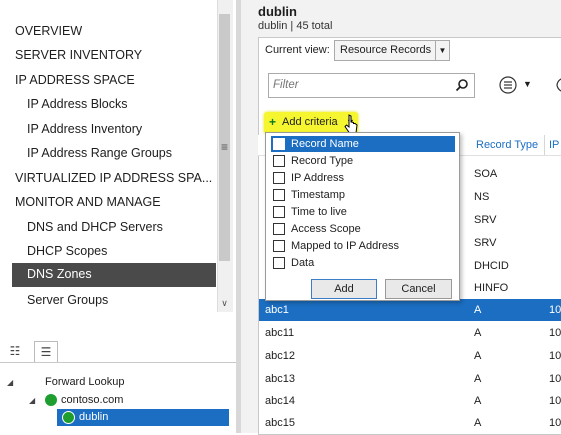 The image size is (561, 435). What do you see at coordinates (118, 351) in the screenshot?
I see `tree-view-tabs: ☷ ☰` at bounding box center [118, 351].